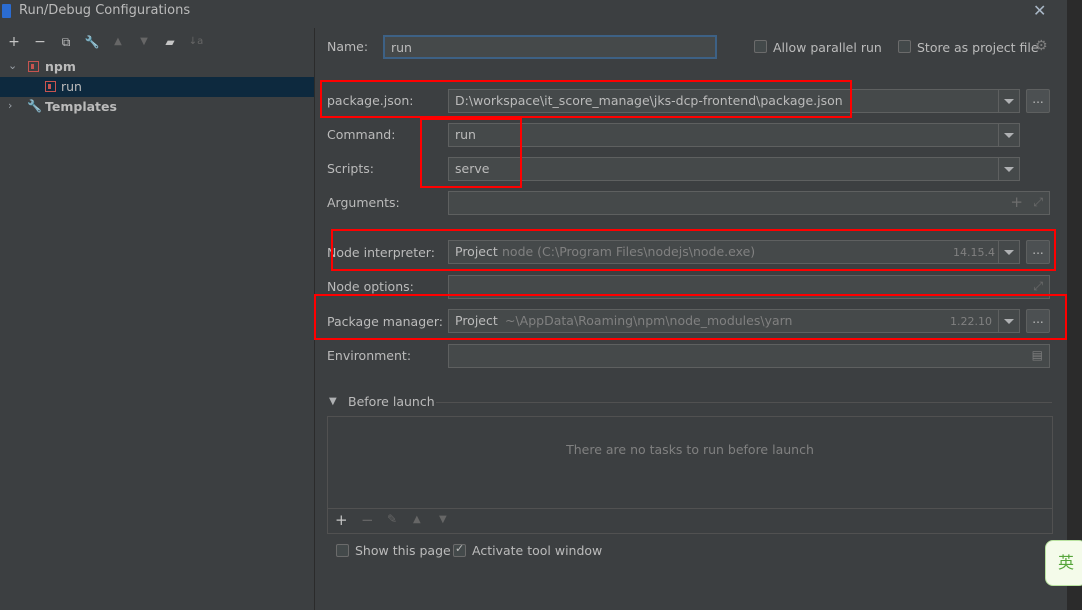 The height and width of the screenshot is (610, 1082). What do you see at coordinates (1037, 355) in the screenshot?
I see `document-icon: ▤` at bounding box center [1037, 355].